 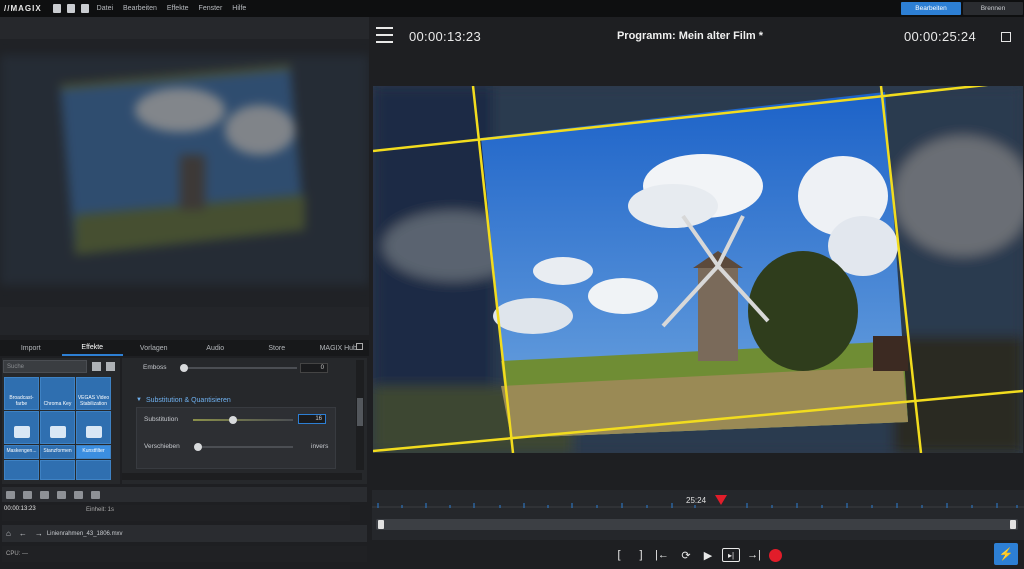 What do you see at coordinates (320, 446) in the screenshot?
I see `invers-label: invers` at bounding box center [320, 446].